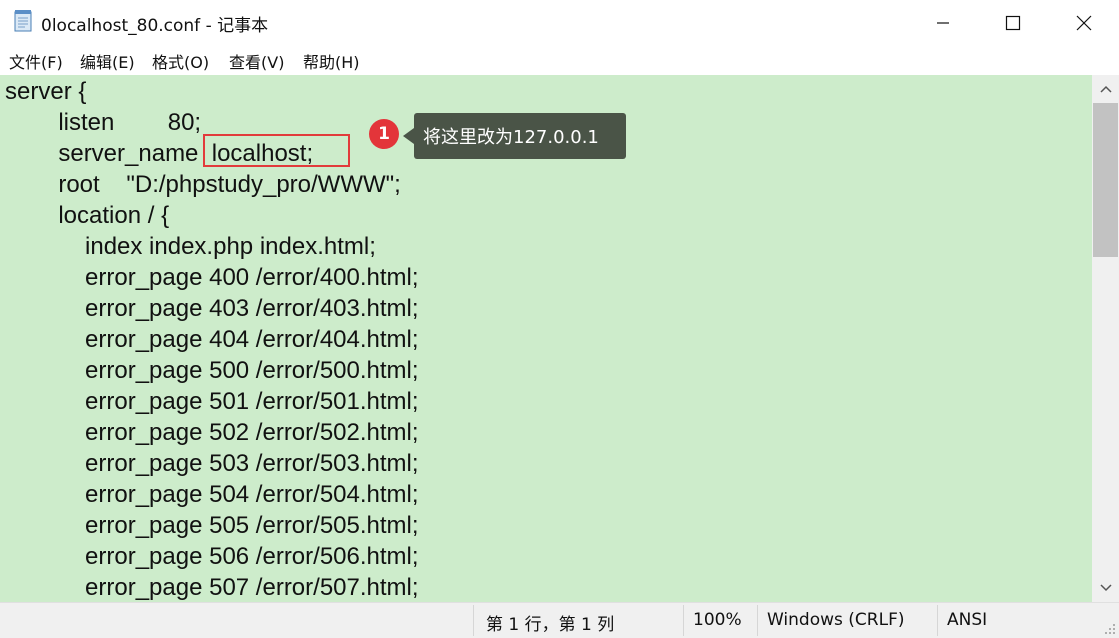  I want to click on highlight-box, so click(276, 150).